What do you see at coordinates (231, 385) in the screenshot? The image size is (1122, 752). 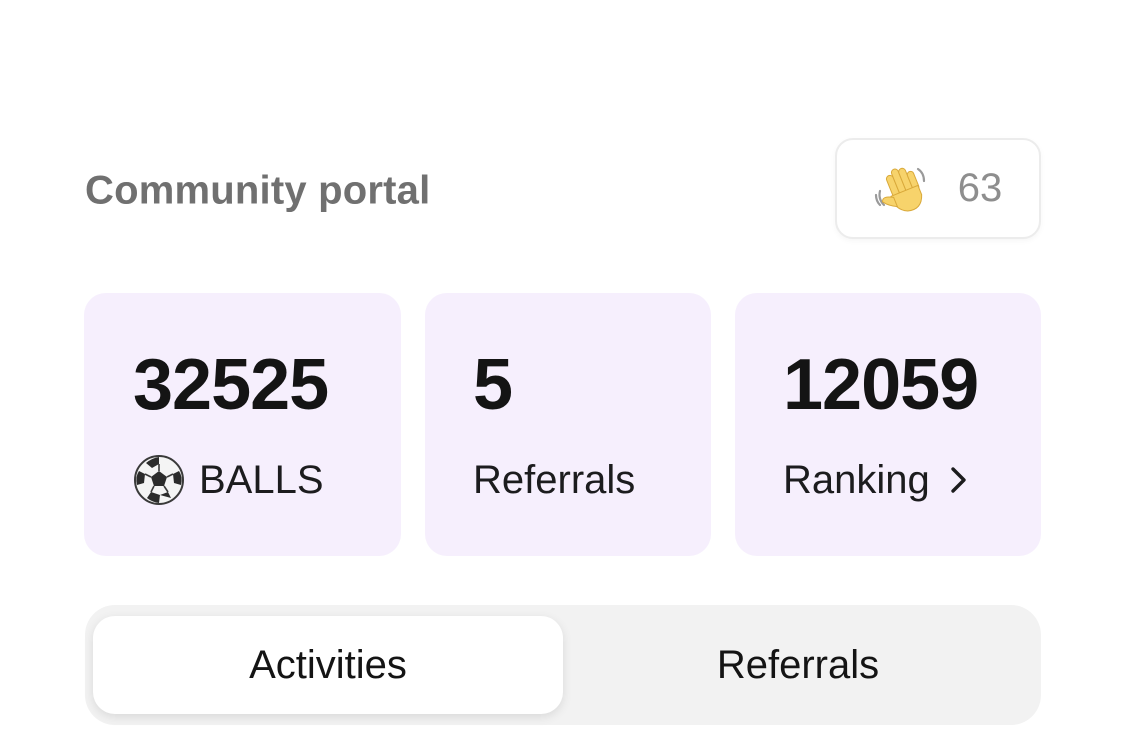 I see `balls-value: 32525` at bounding box center [231, 385].